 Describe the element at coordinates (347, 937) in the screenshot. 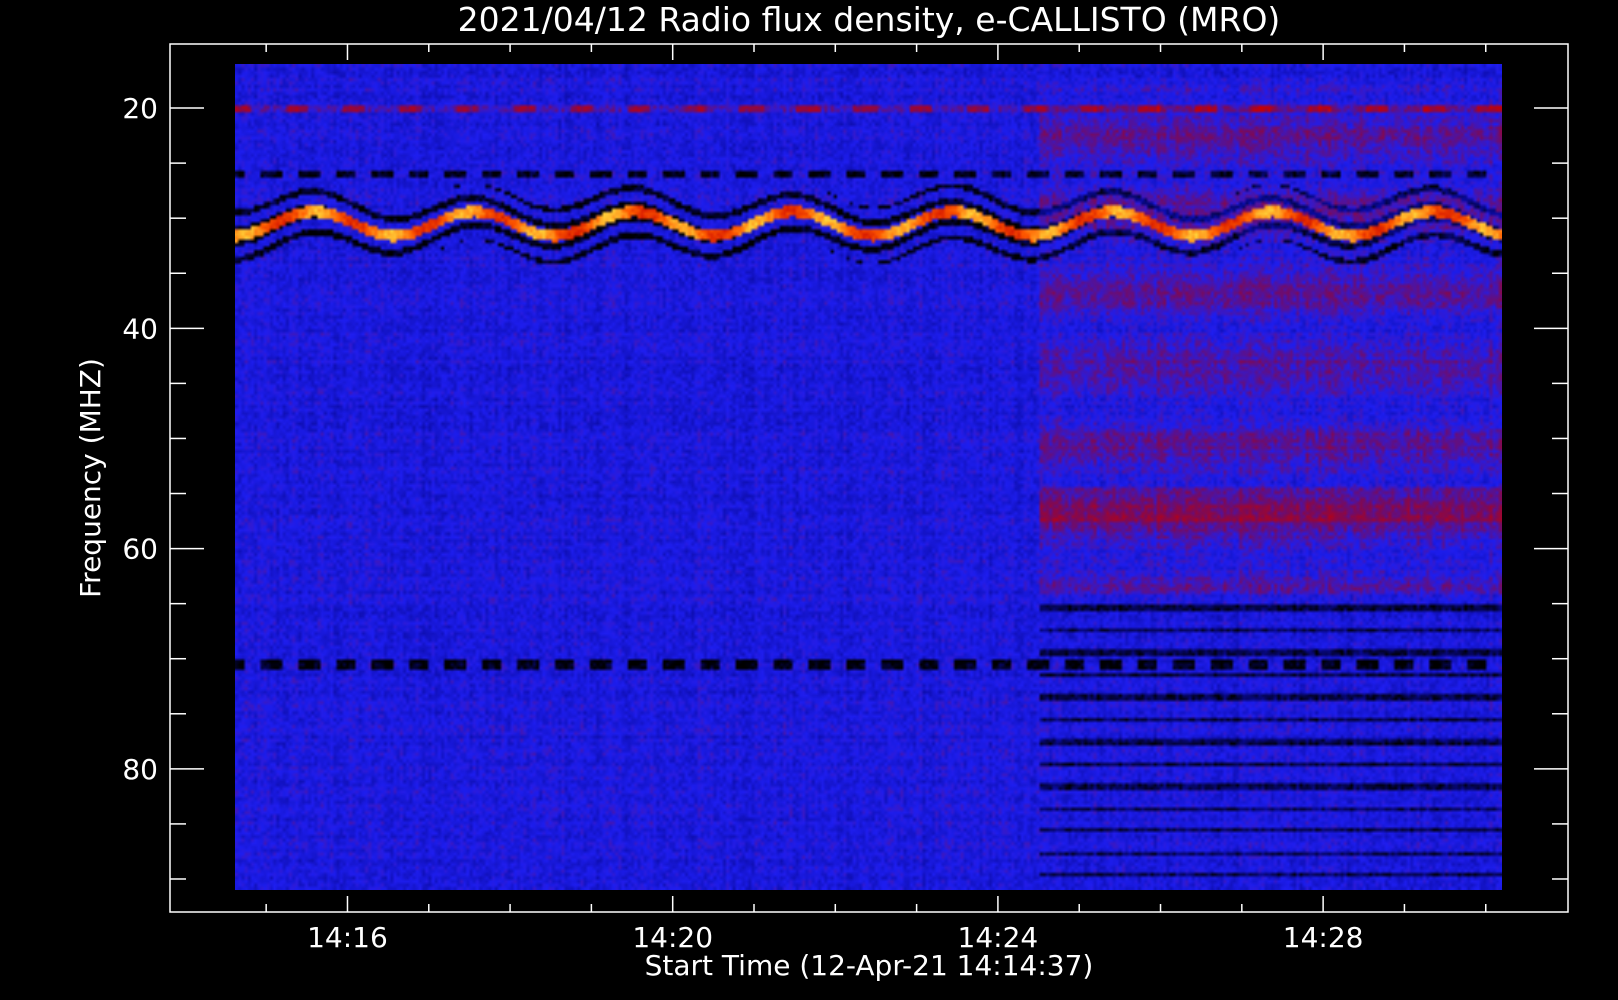

I see `x-tick-label: 14:16` at that location.